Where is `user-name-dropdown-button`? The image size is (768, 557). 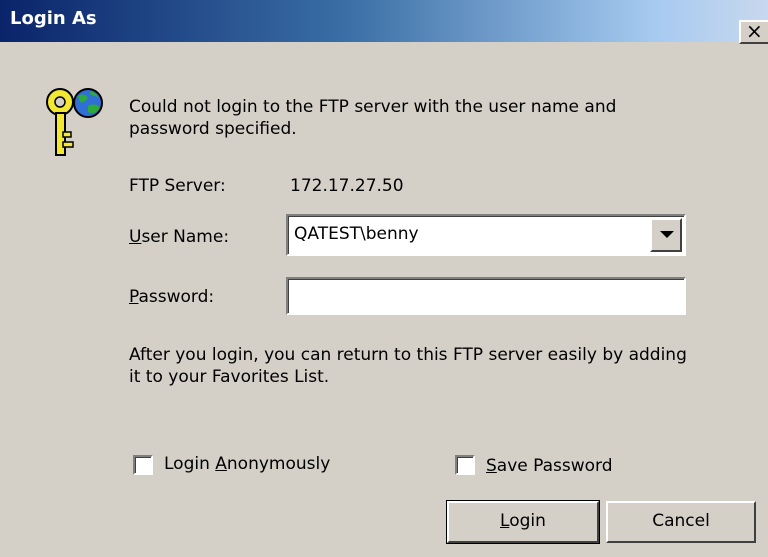
user-name-dropdown-button is located at coordinates (666, 235).